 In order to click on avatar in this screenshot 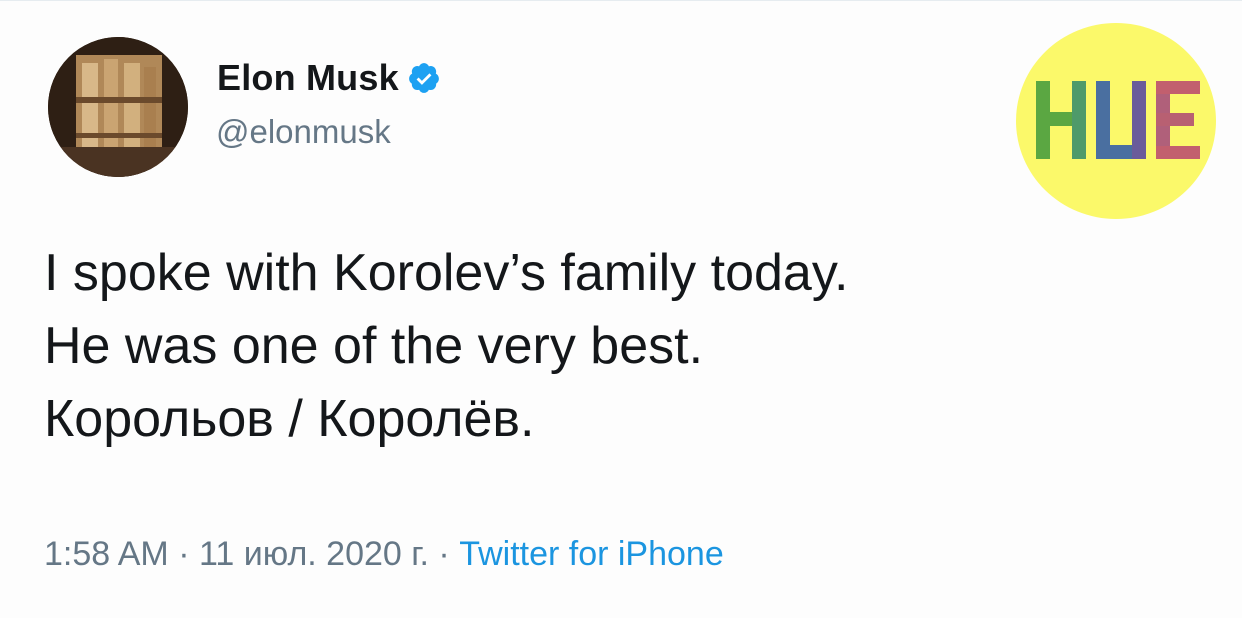, I will do `click(118, 107)`.